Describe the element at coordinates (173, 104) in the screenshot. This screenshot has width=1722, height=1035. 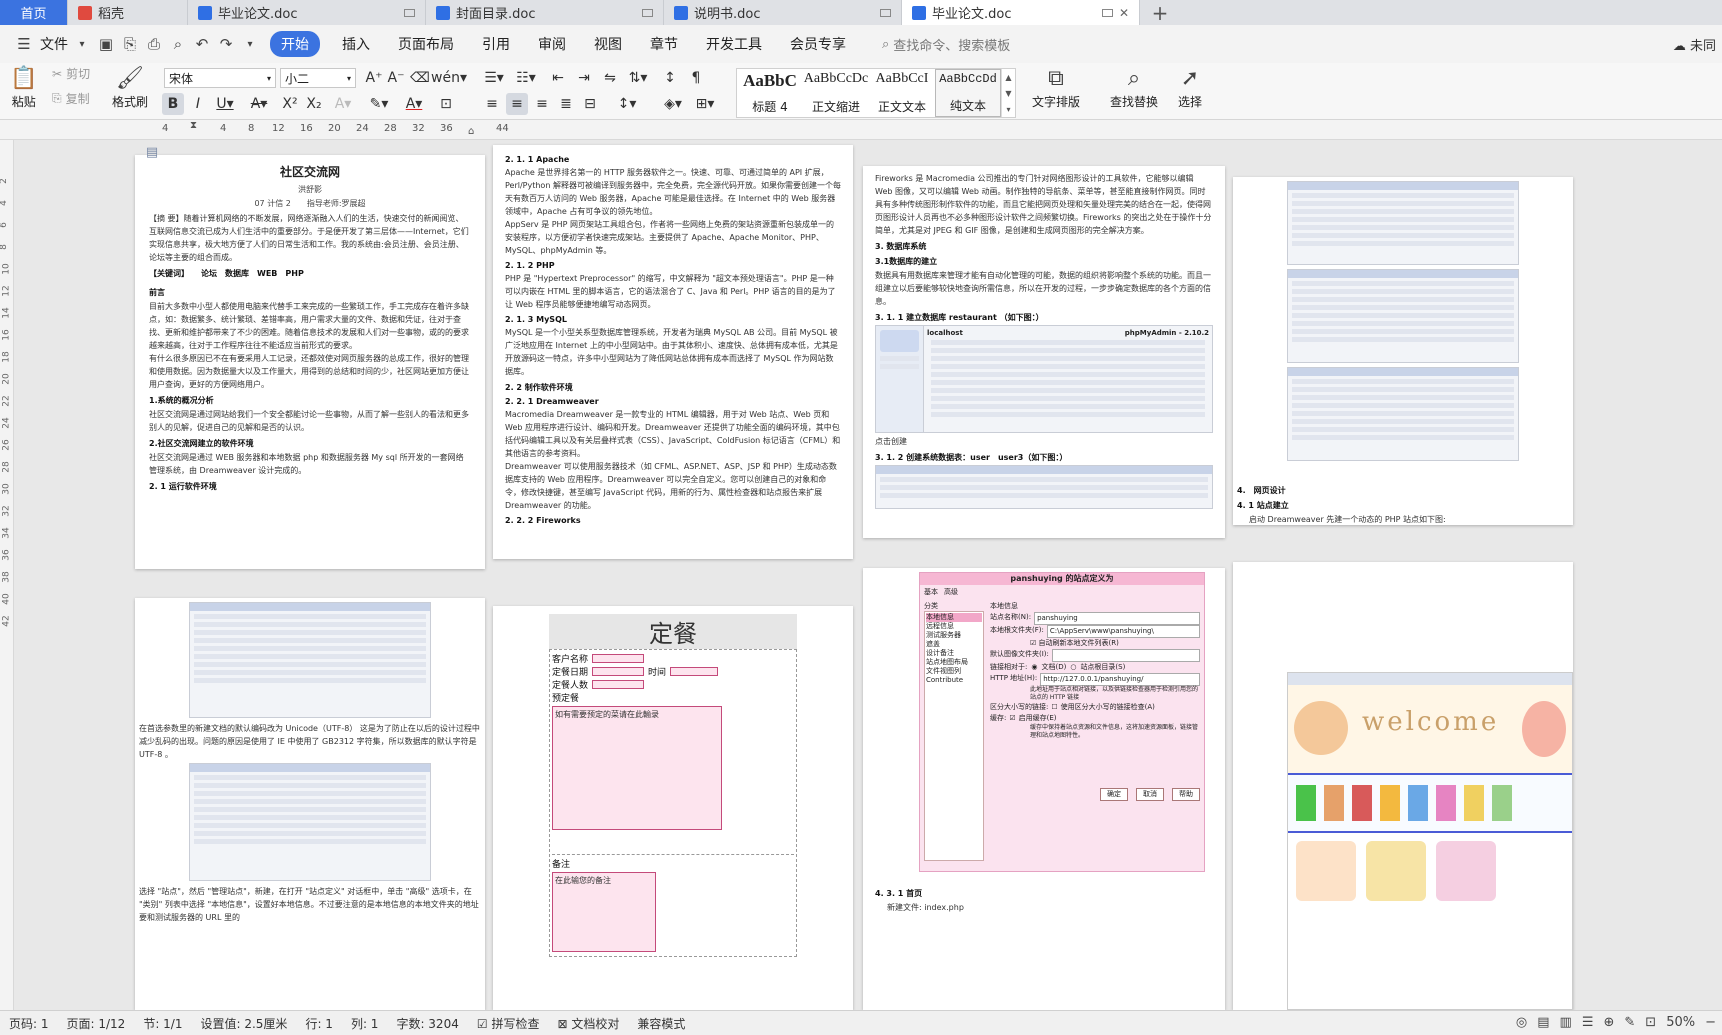
I see `bold-icon: B` at that location.